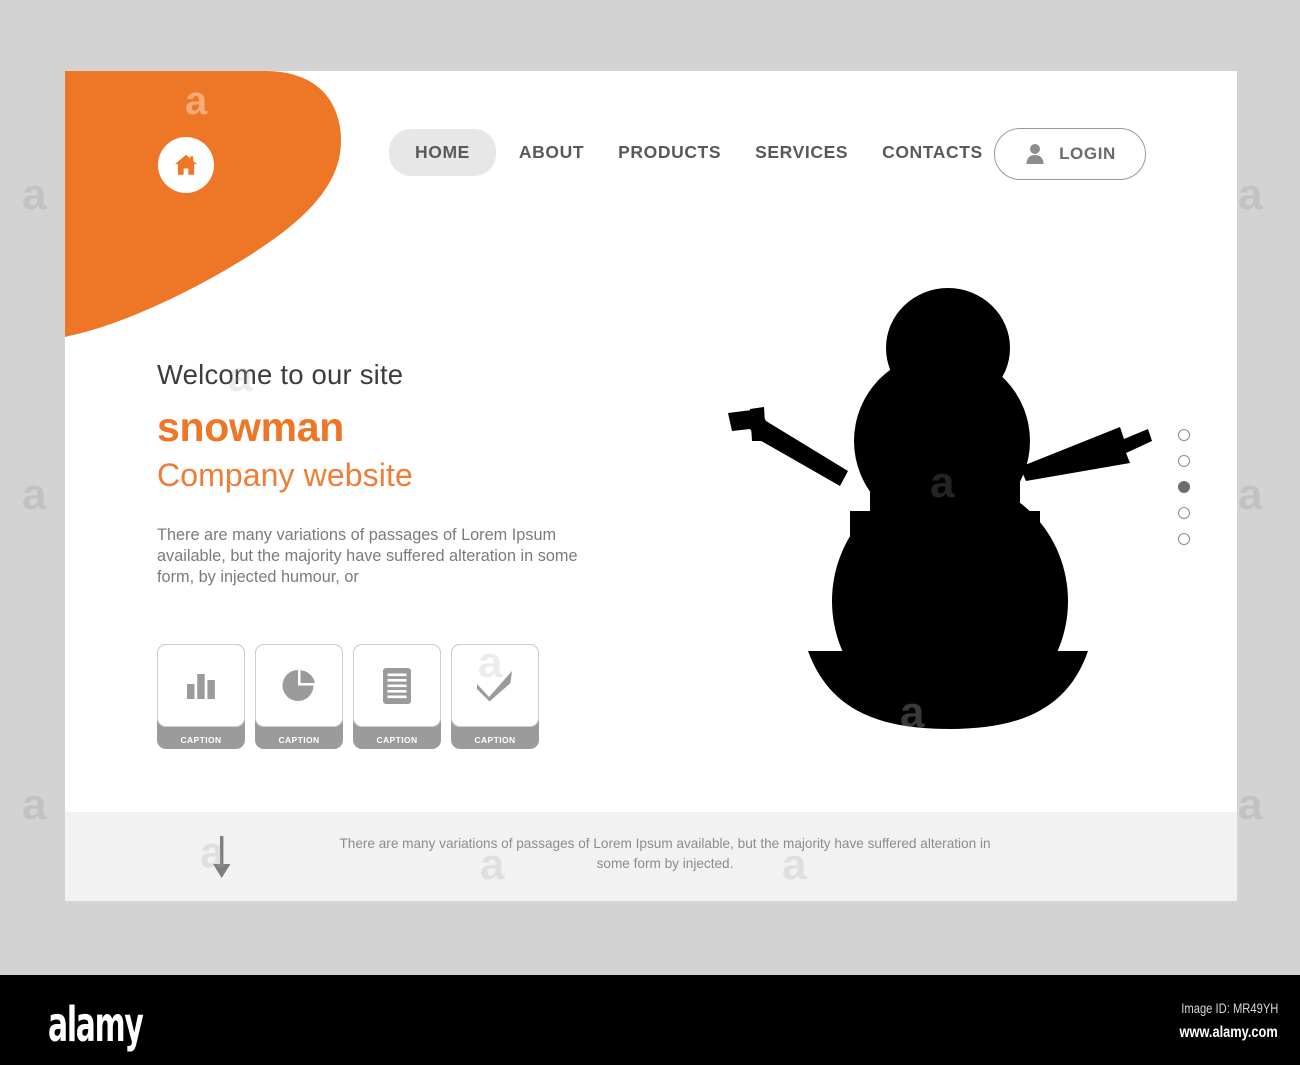 The height and width of the screenshot is (1065, 1300). I want to click on user-icon, so click(1035, 154).